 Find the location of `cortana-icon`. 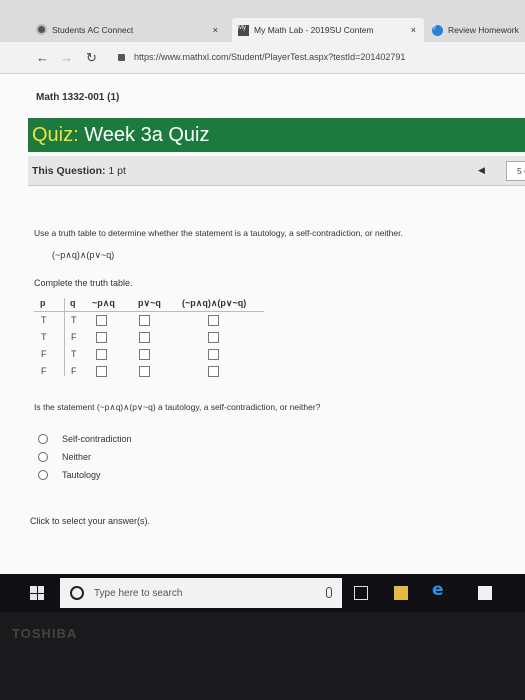

cortana-icon is located at coordinates (77, 593).